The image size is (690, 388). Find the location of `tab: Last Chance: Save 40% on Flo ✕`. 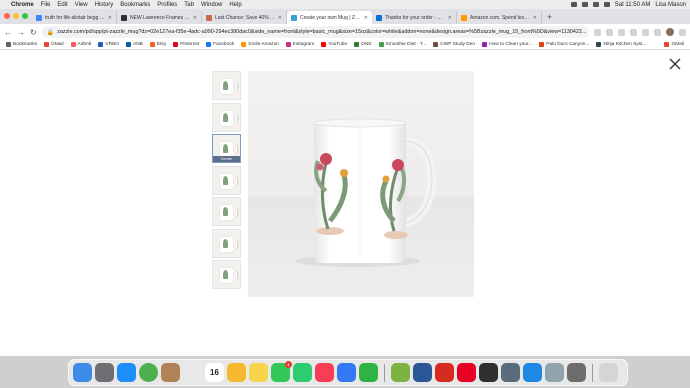

tab: Last Chance: Save 40% on Flo ✕ is located at coordinates (244, 17).